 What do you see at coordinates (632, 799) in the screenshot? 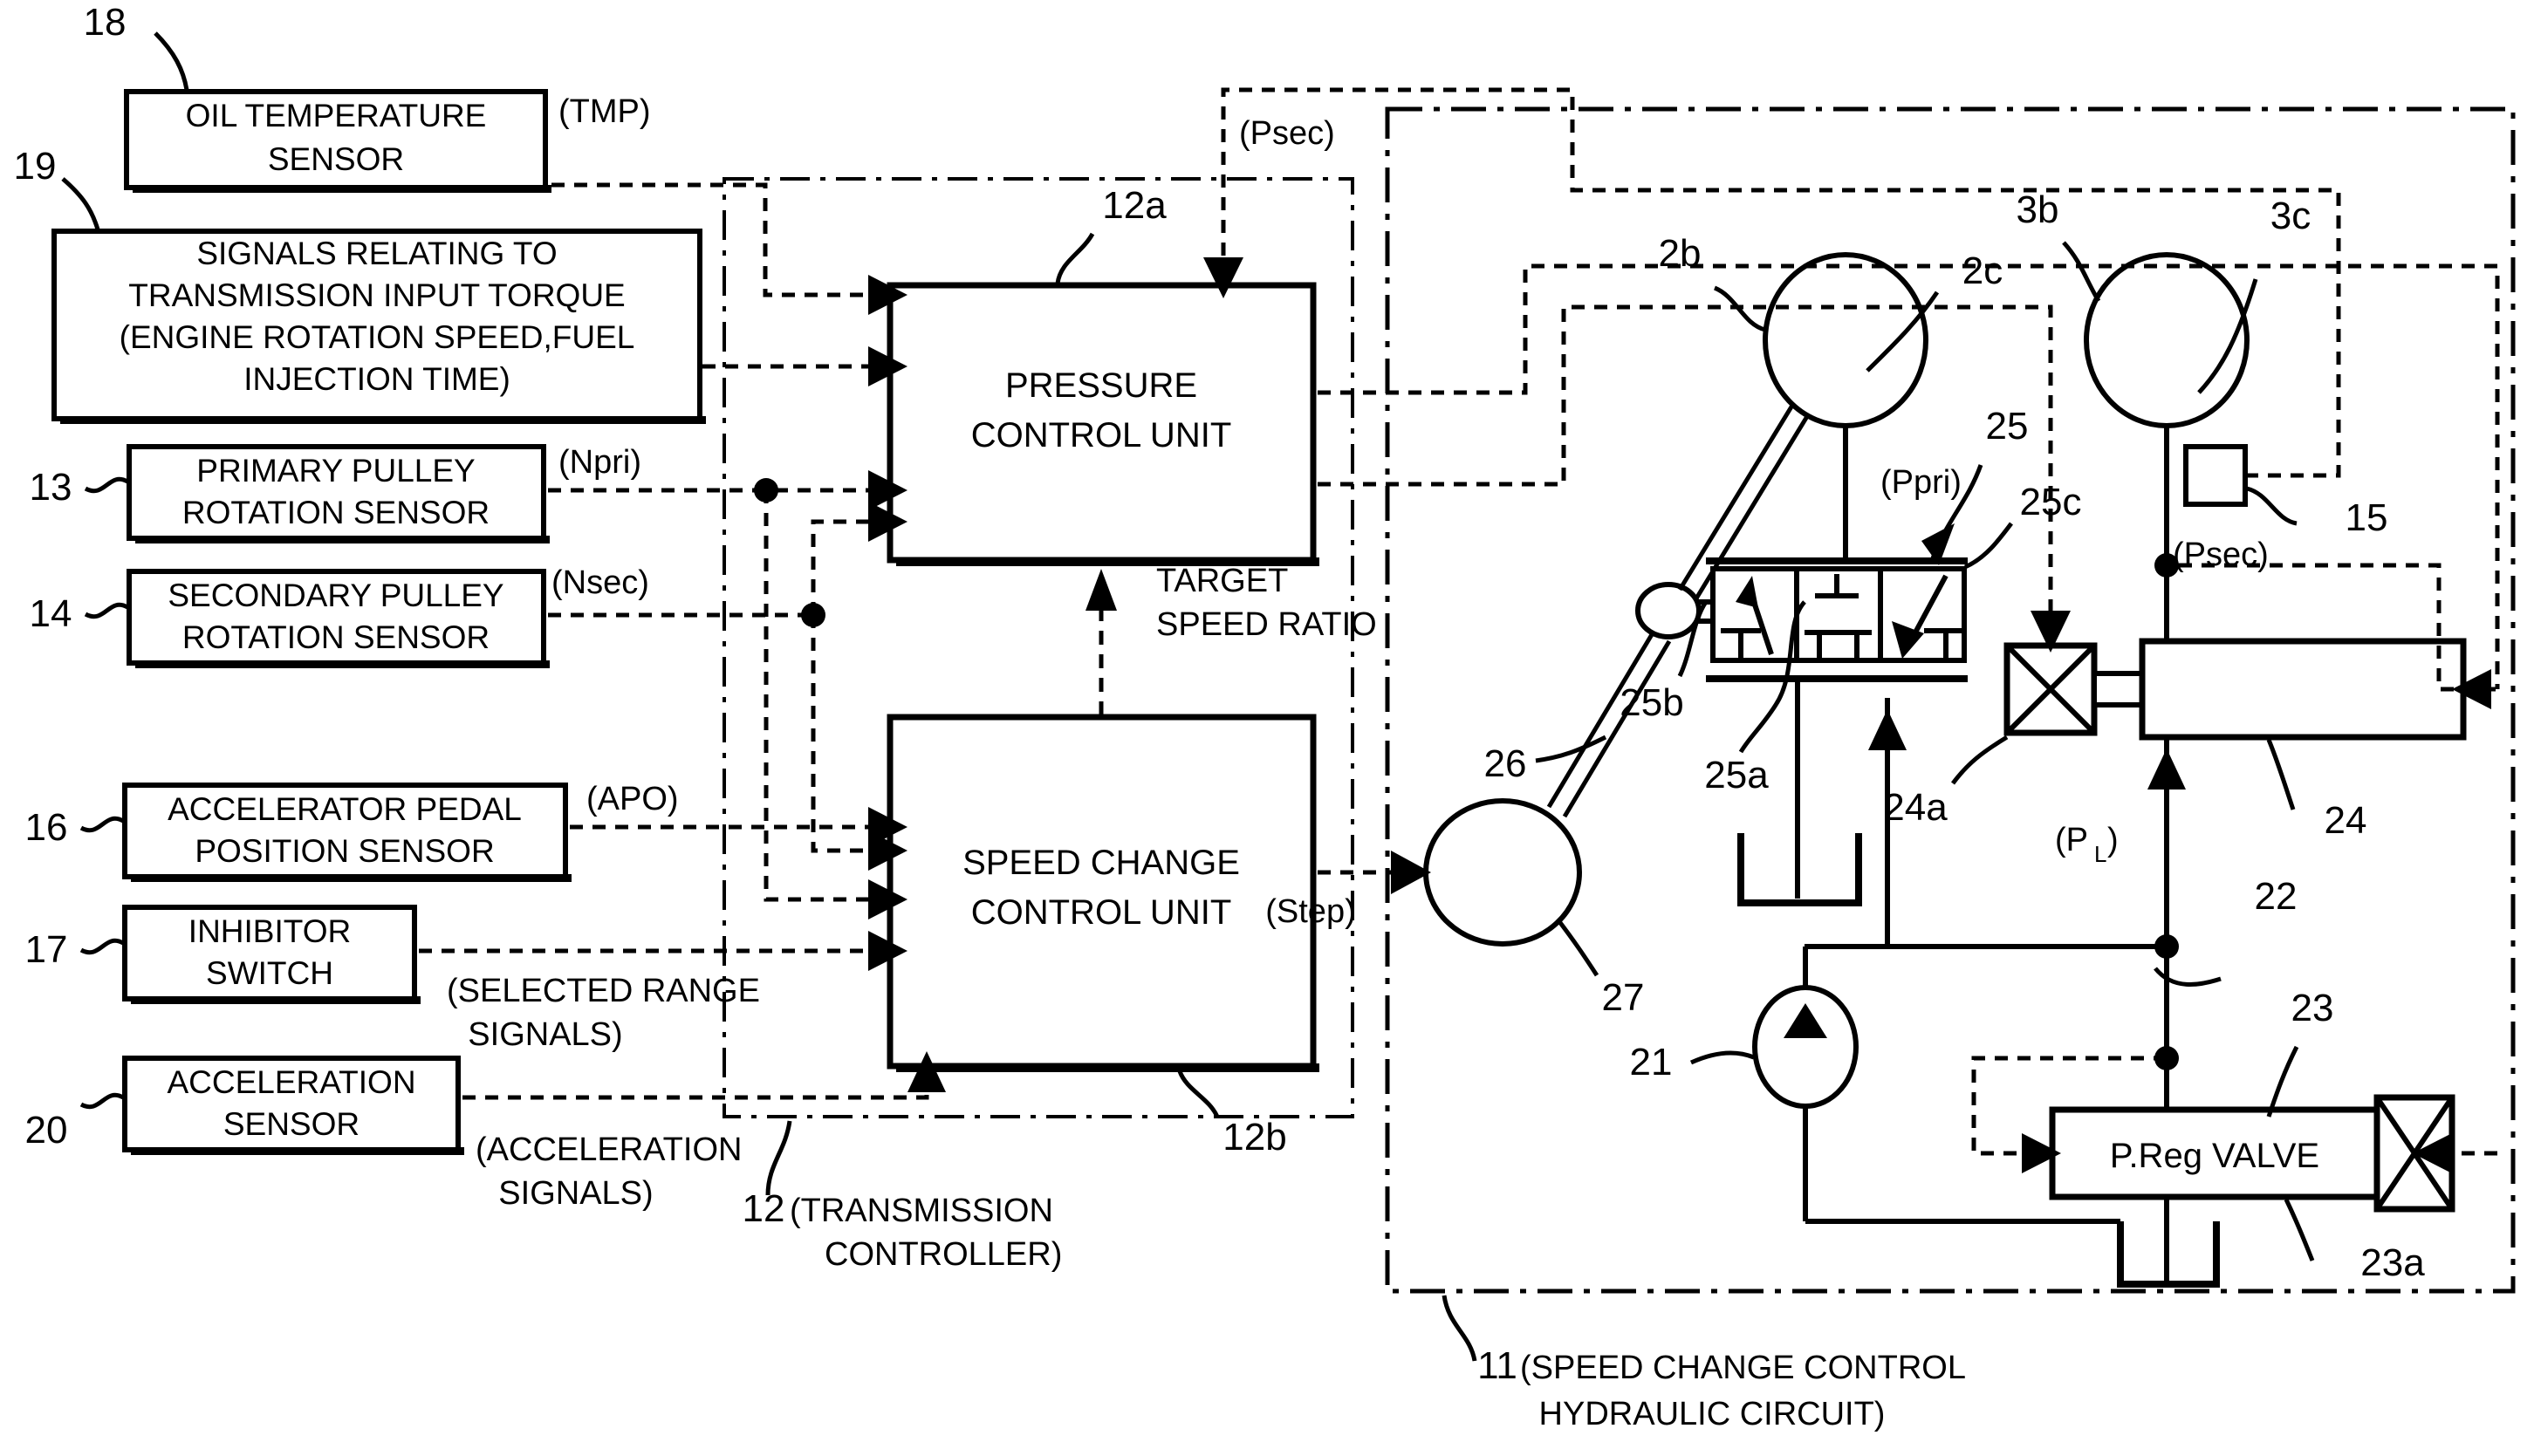
I see `signal-label-apo: (APO)` at bounding box center [632, 799].